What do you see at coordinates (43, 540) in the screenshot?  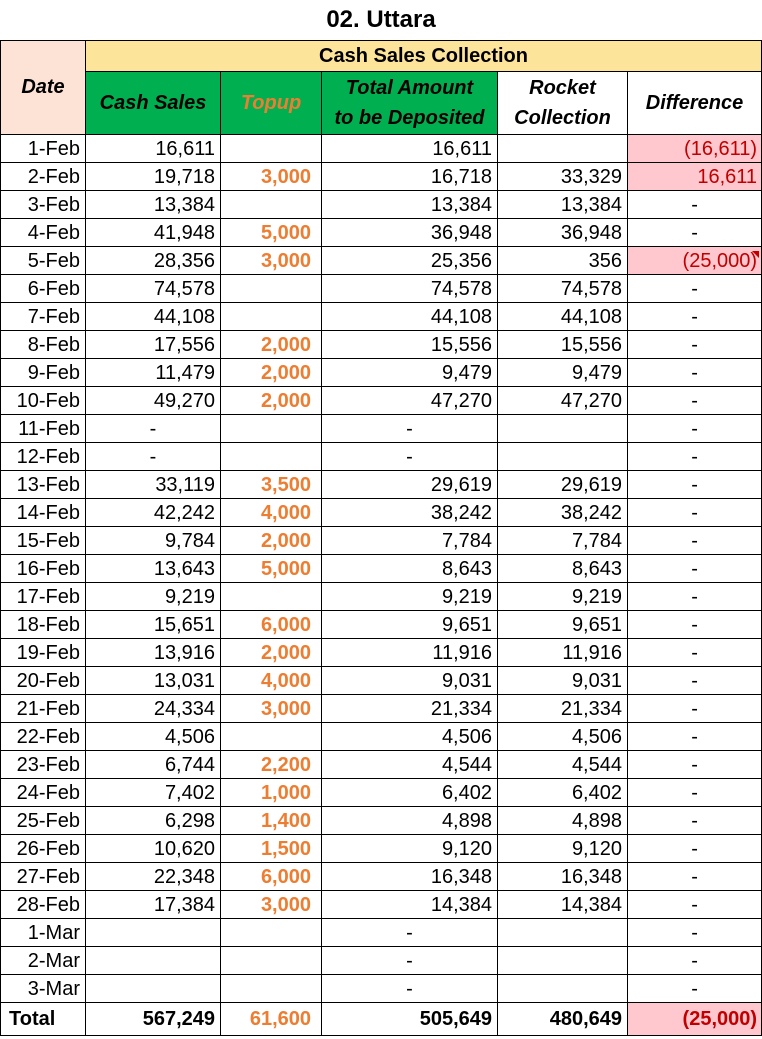 I see `date-cell: 15-Feb` at bounding box center [43, 540].